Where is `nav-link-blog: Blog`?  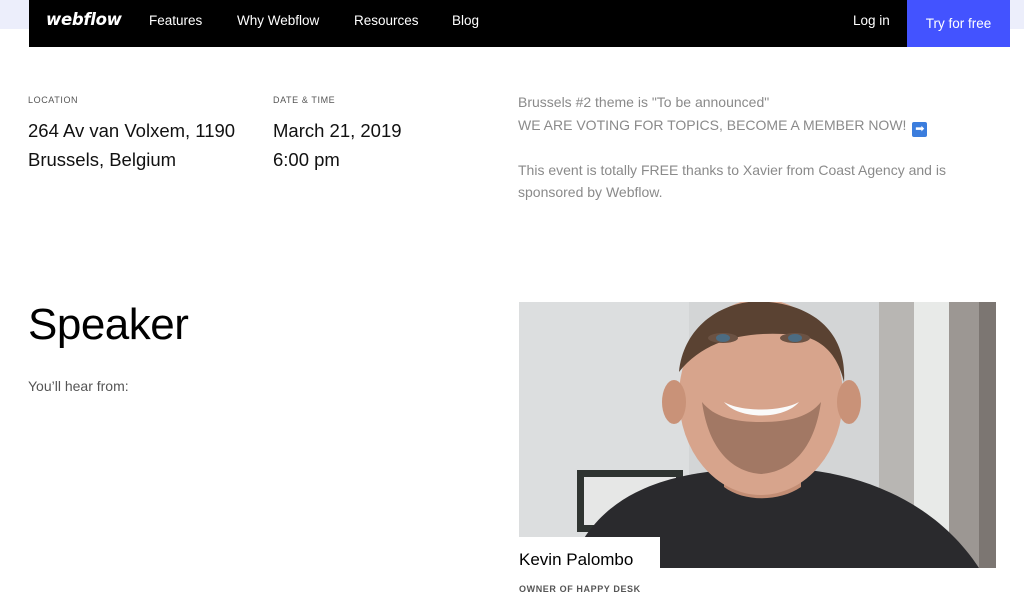
nav-link-blog: Blog is located at coordinates (465, 20).